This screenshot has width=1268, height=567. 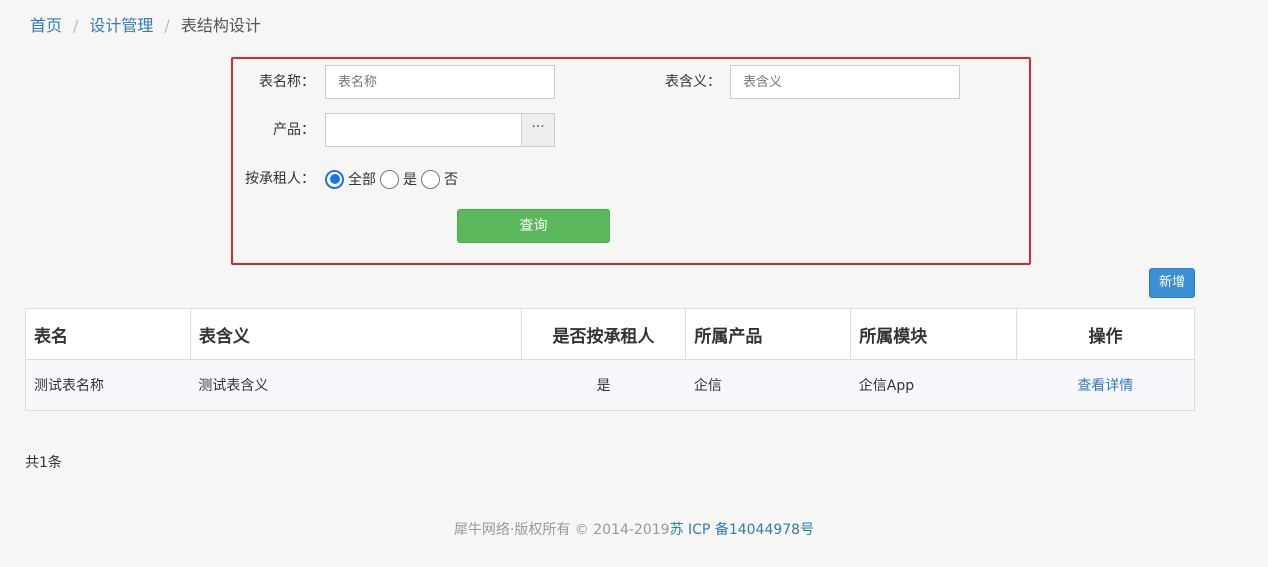 What do you see at coordinates (43, 463) in the screenshot?
I see `total-count: 共1条` at bounding box center [43, 463].